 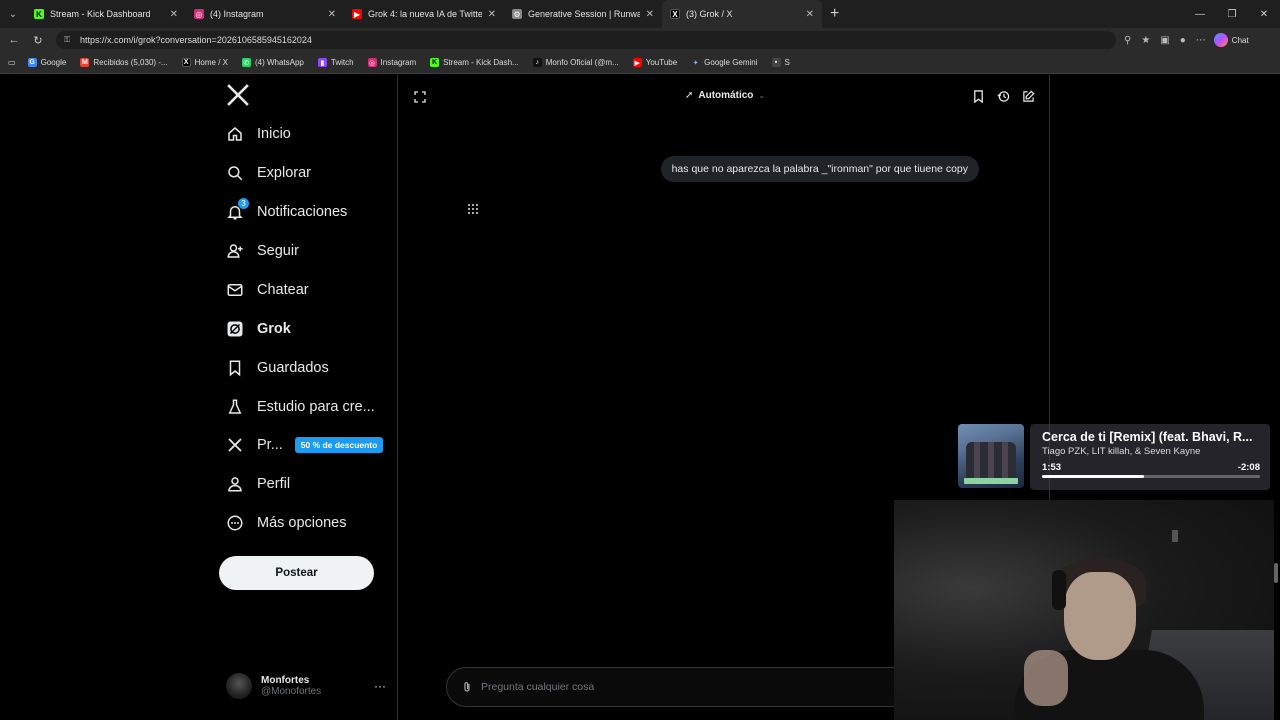 What do you see at coordinates (1220, 40) in the screenshot?
I see `copilot-icon` at bounding box center [1220, 40].